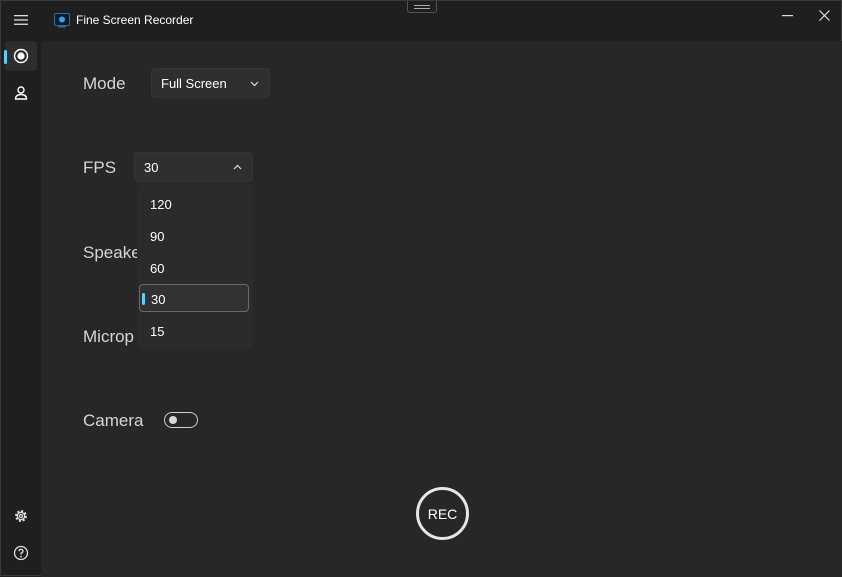 The height and width of the screenshot is (577, 842). I want to click on close-button, so click(824, 15).